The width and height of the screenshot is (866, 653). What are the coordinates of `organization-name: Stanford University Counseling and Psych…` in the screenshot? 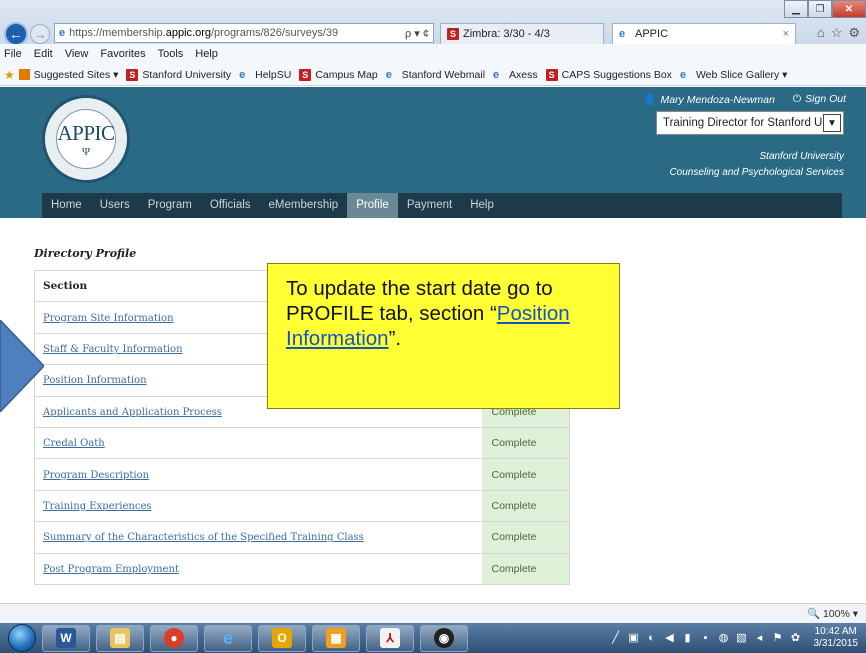 It's located at (756, 165).